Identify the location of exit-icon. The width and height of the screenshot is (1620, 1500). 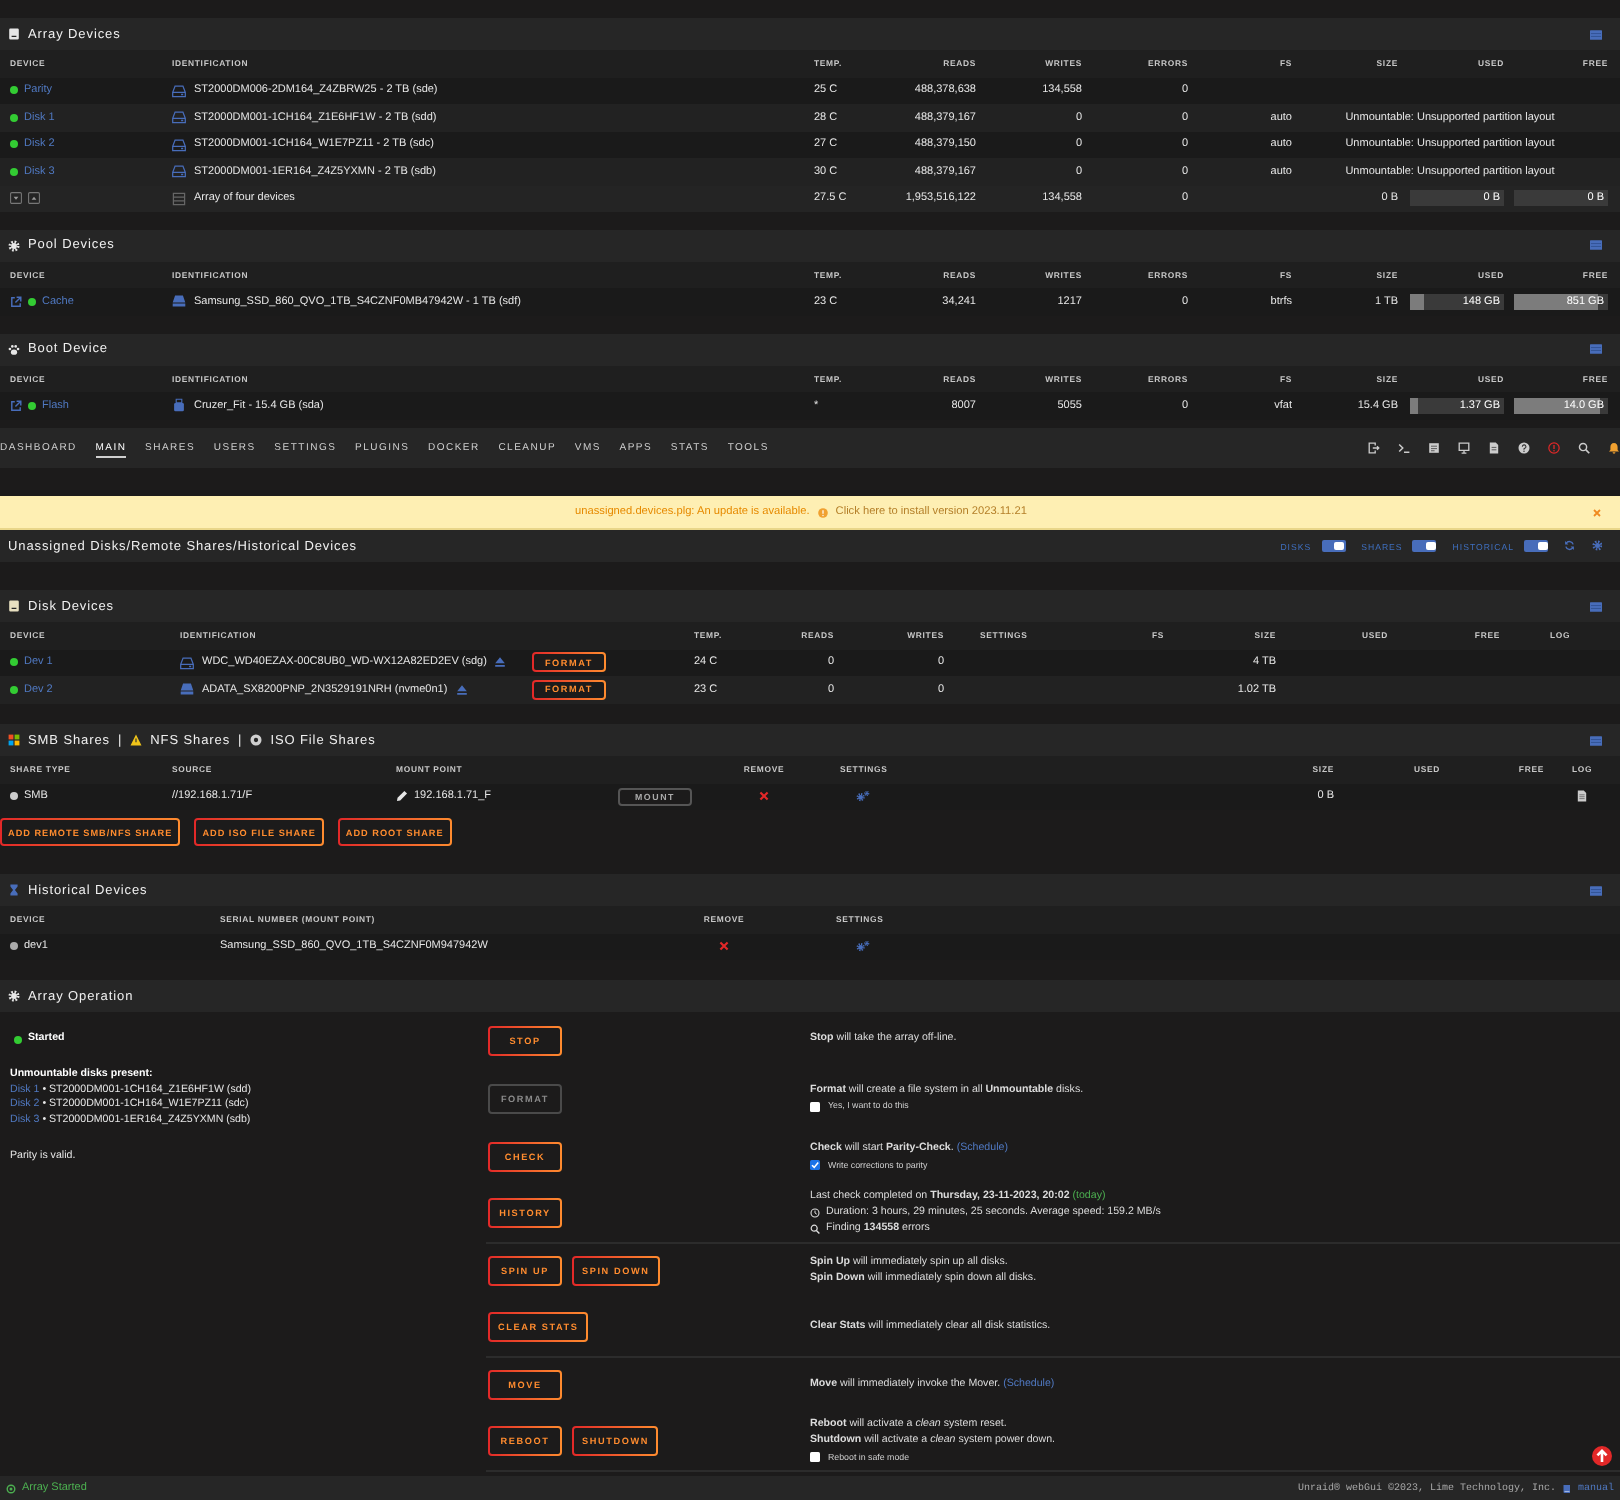
(1374, 448).